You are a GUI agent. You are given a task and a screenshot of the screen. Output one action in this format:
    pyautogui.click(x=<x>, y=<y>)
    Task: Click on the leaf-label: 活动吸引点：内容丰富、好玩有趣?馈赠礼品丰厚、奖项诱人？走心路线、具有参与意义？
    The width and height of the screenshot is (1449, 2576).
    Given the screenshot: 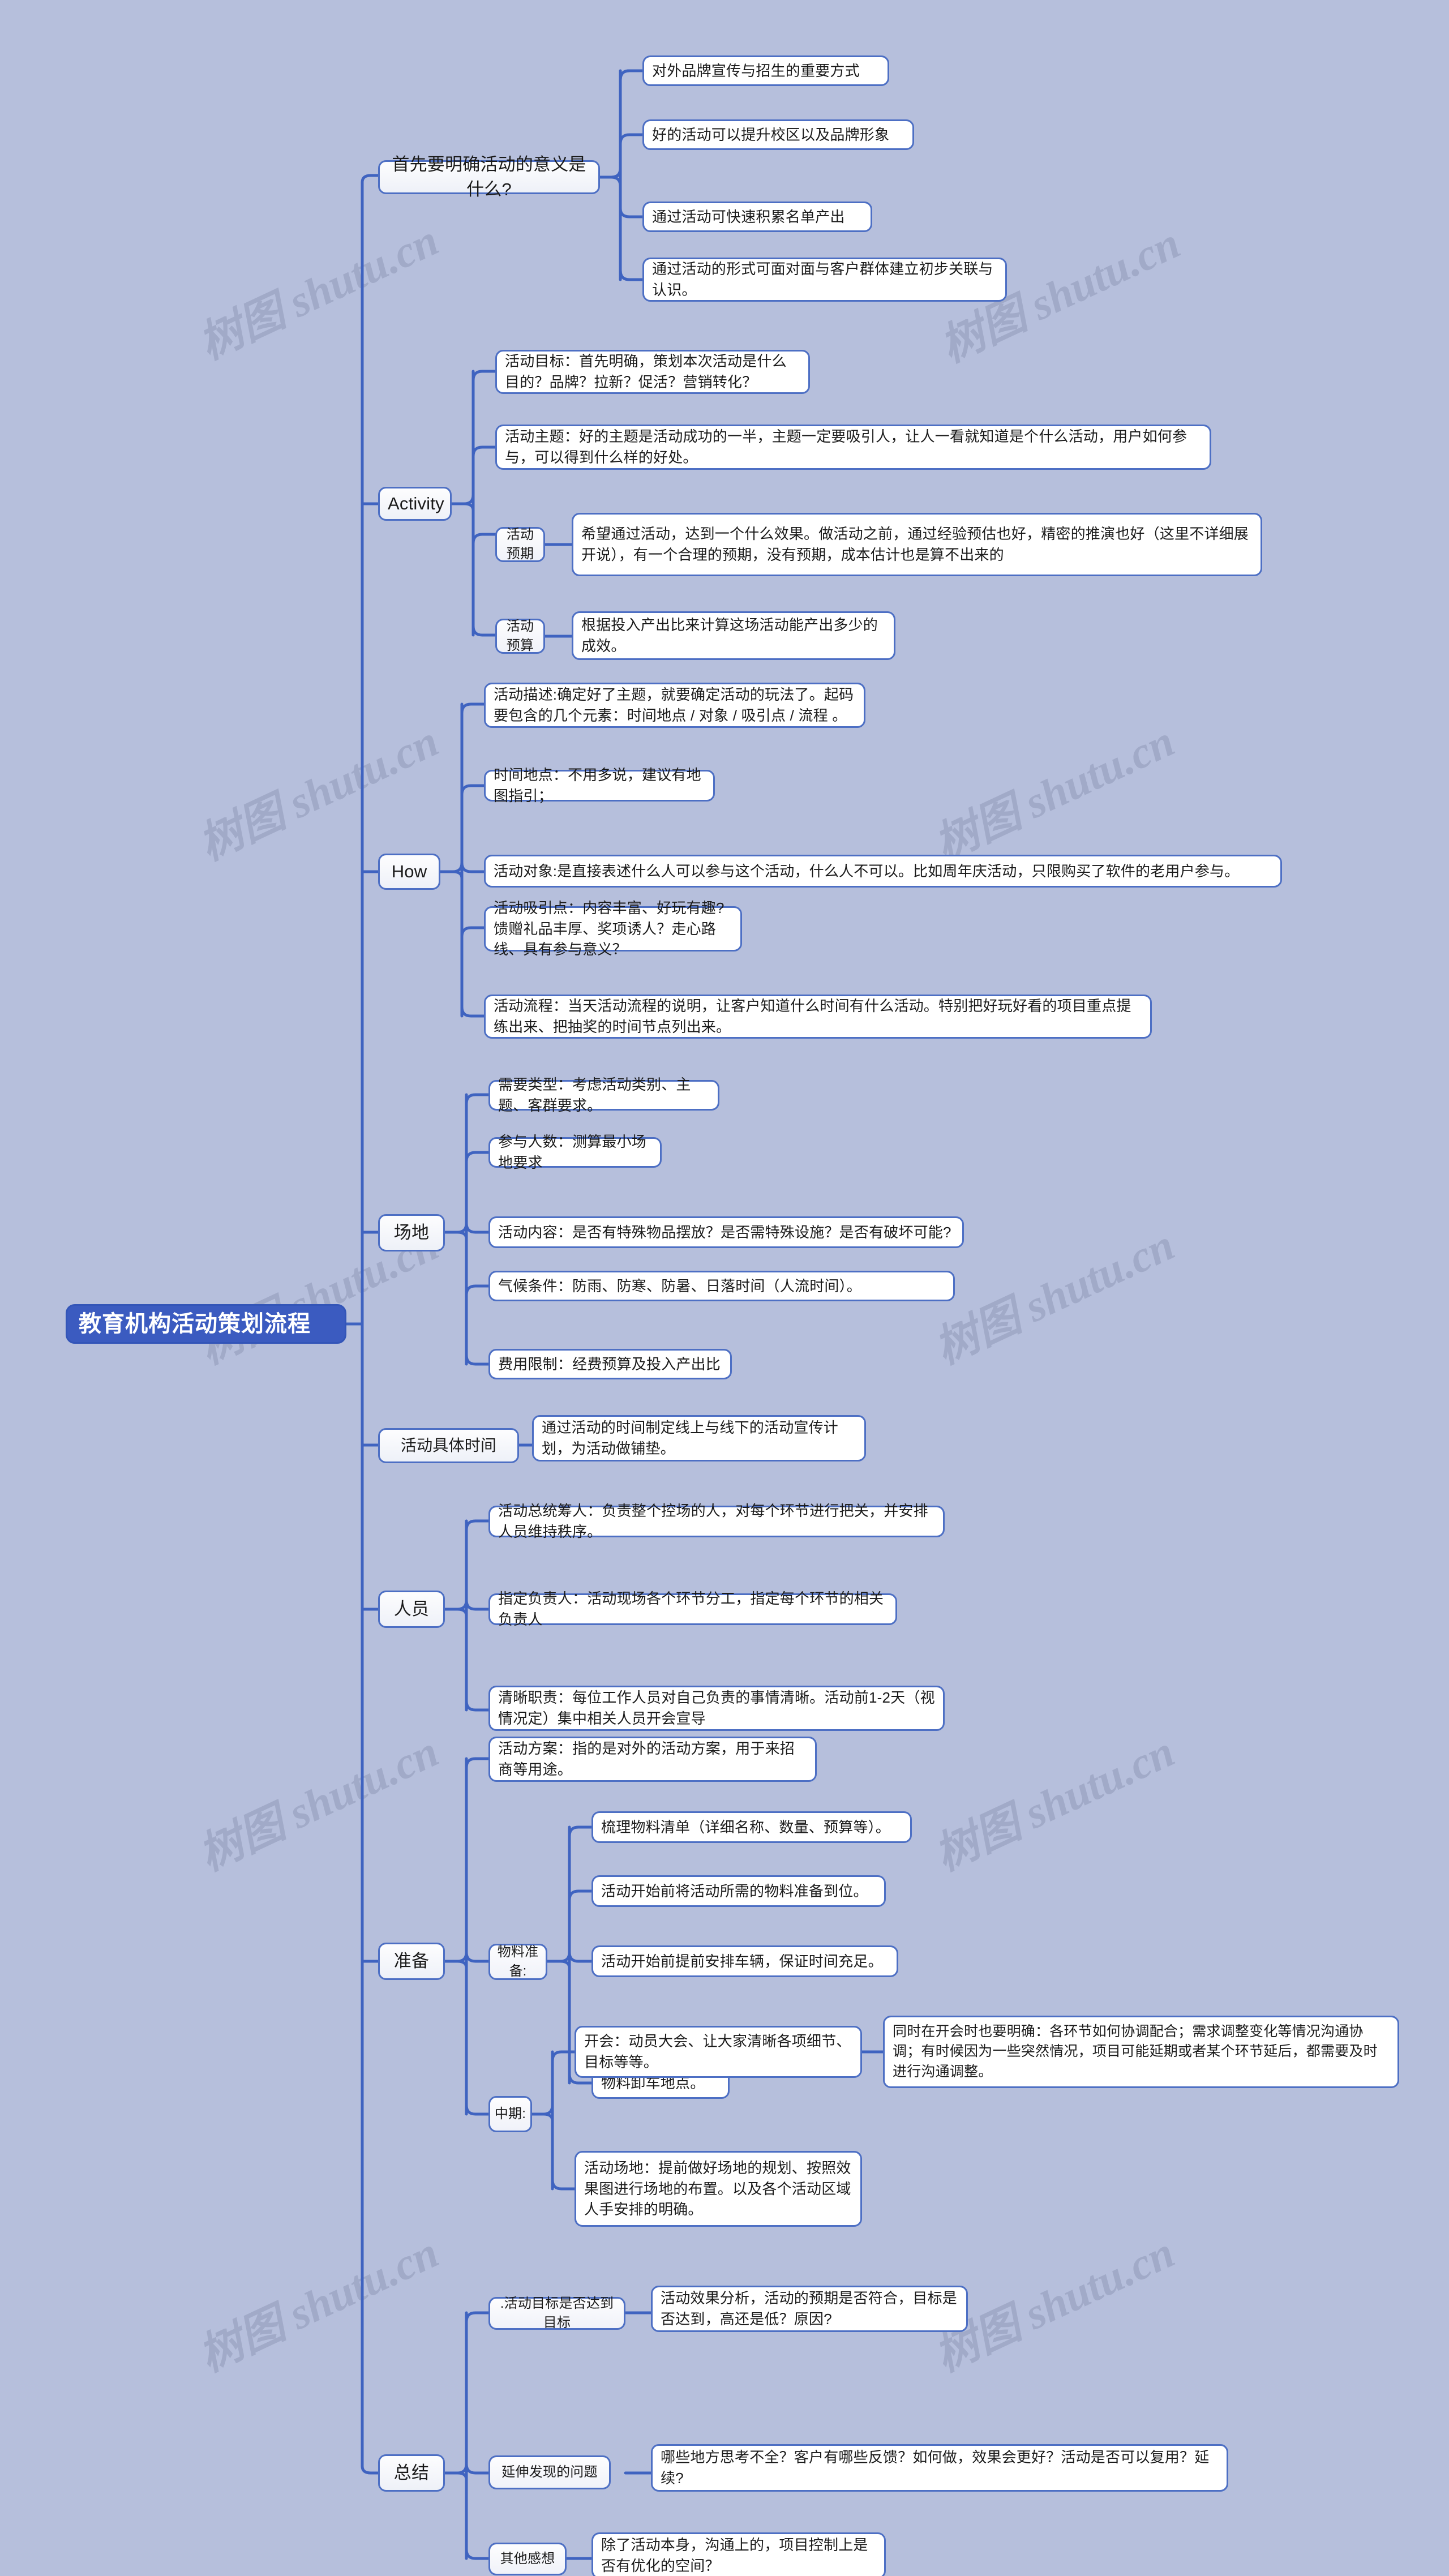 What is the action you would take?
    pyautogui.click(x=609, y=928)
    